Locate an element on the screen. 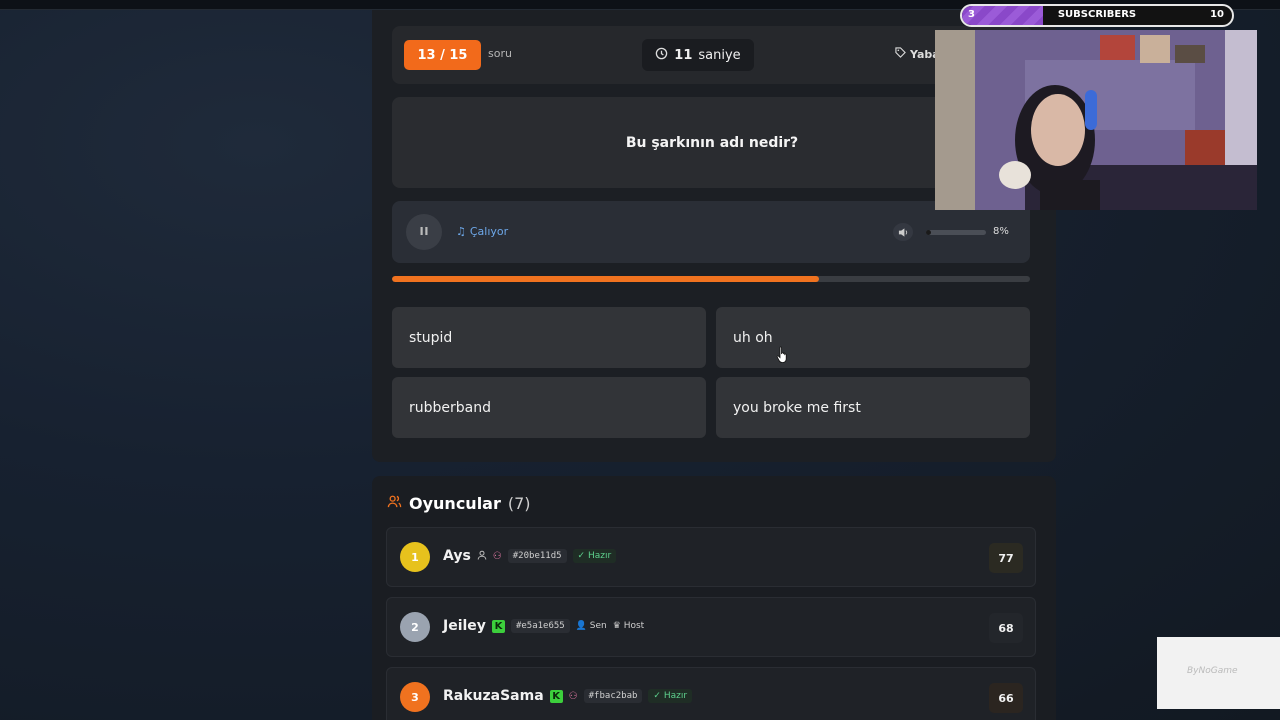 The image size is (1280, 720). player-row: 1 Ays ⚇ #20be11d5 ✓ Hazır 77 is located at coordinates (711, 557).